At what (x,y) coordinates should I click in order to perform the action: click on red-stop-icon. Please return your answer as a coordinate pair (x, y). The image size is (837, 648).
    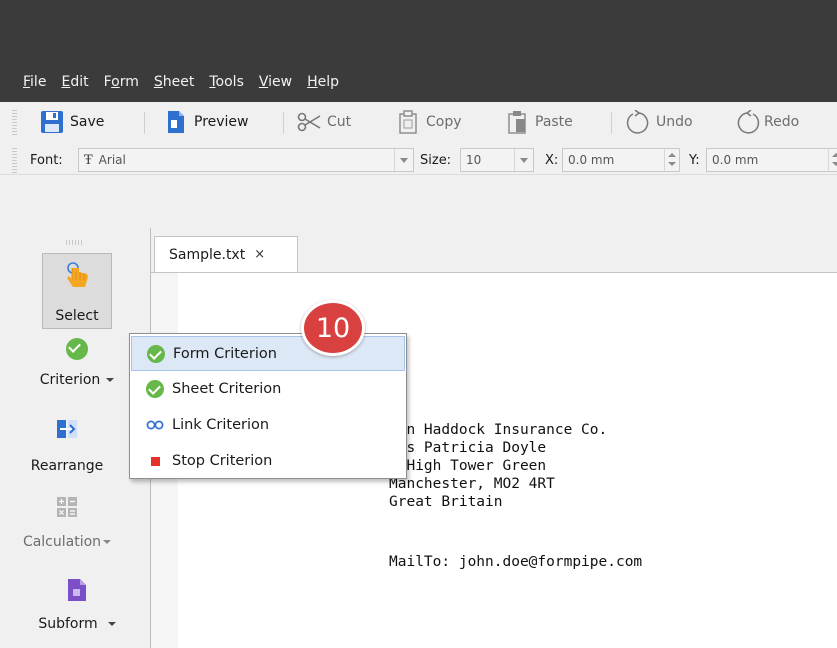
    Looking at the image, I should click on (155, 461).